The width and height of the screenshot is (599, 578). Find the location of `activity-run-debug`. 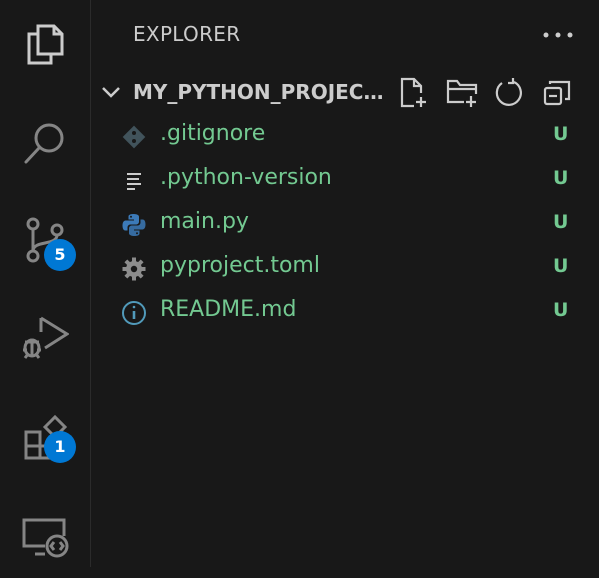

activity-run-debug is located at coordinates (45, 336).